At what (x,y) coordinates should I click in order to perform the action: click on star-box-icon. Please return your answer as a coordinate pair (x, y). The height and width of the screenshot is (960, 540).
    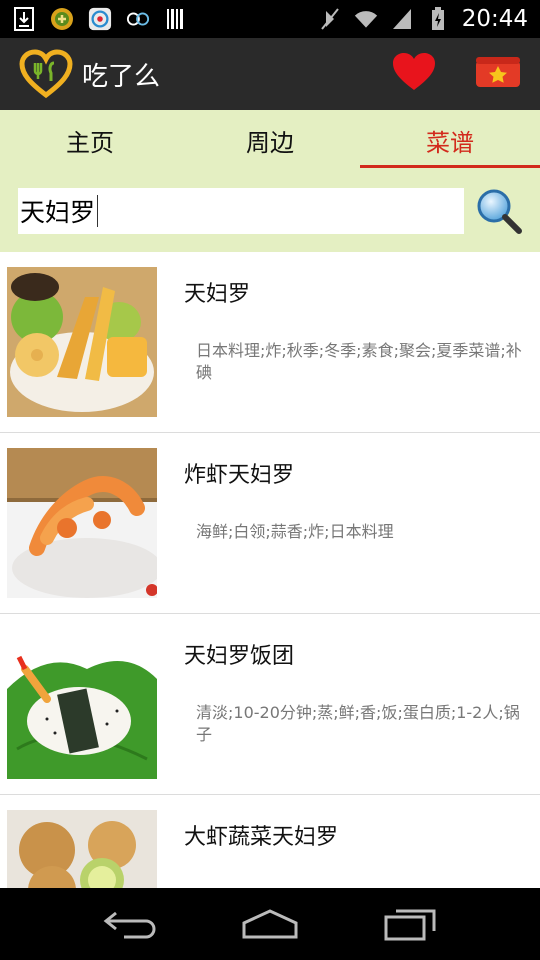
    Looking at the image, I should click on (498, 72).